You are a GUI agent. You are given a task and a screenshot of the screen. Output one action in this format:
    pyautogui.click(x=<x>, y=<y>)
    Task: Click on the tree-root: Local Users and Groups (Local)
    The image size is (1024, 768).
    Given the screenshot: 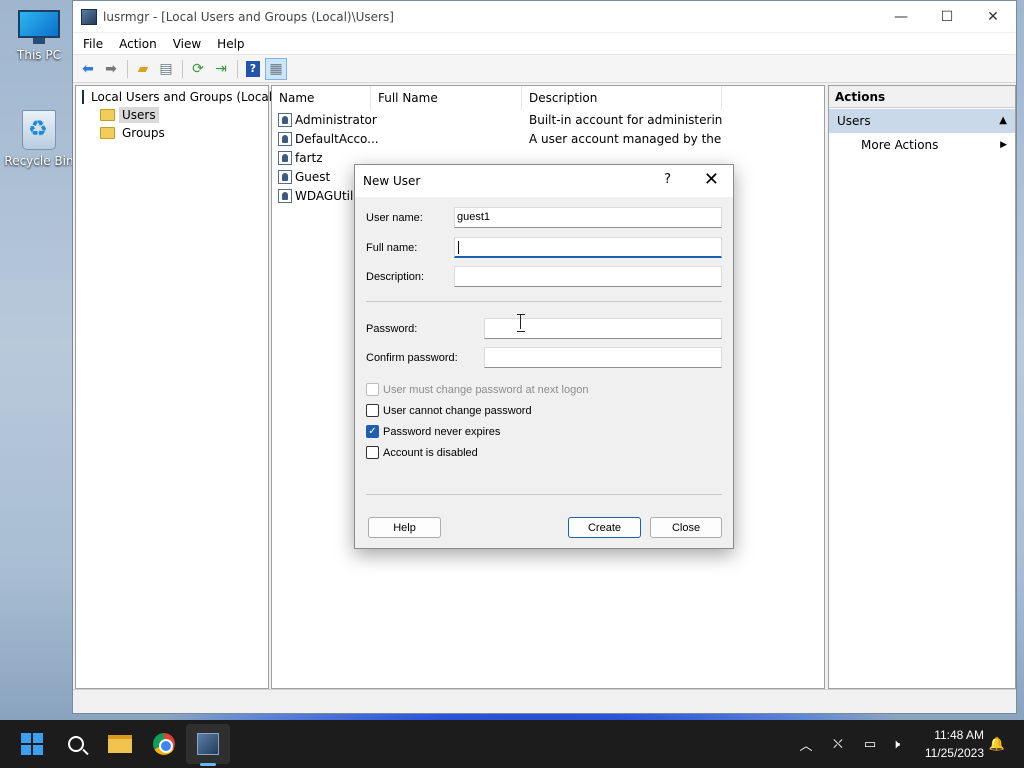 What is the action you would take?
    pyautogui.click(x=179, y=97)
    